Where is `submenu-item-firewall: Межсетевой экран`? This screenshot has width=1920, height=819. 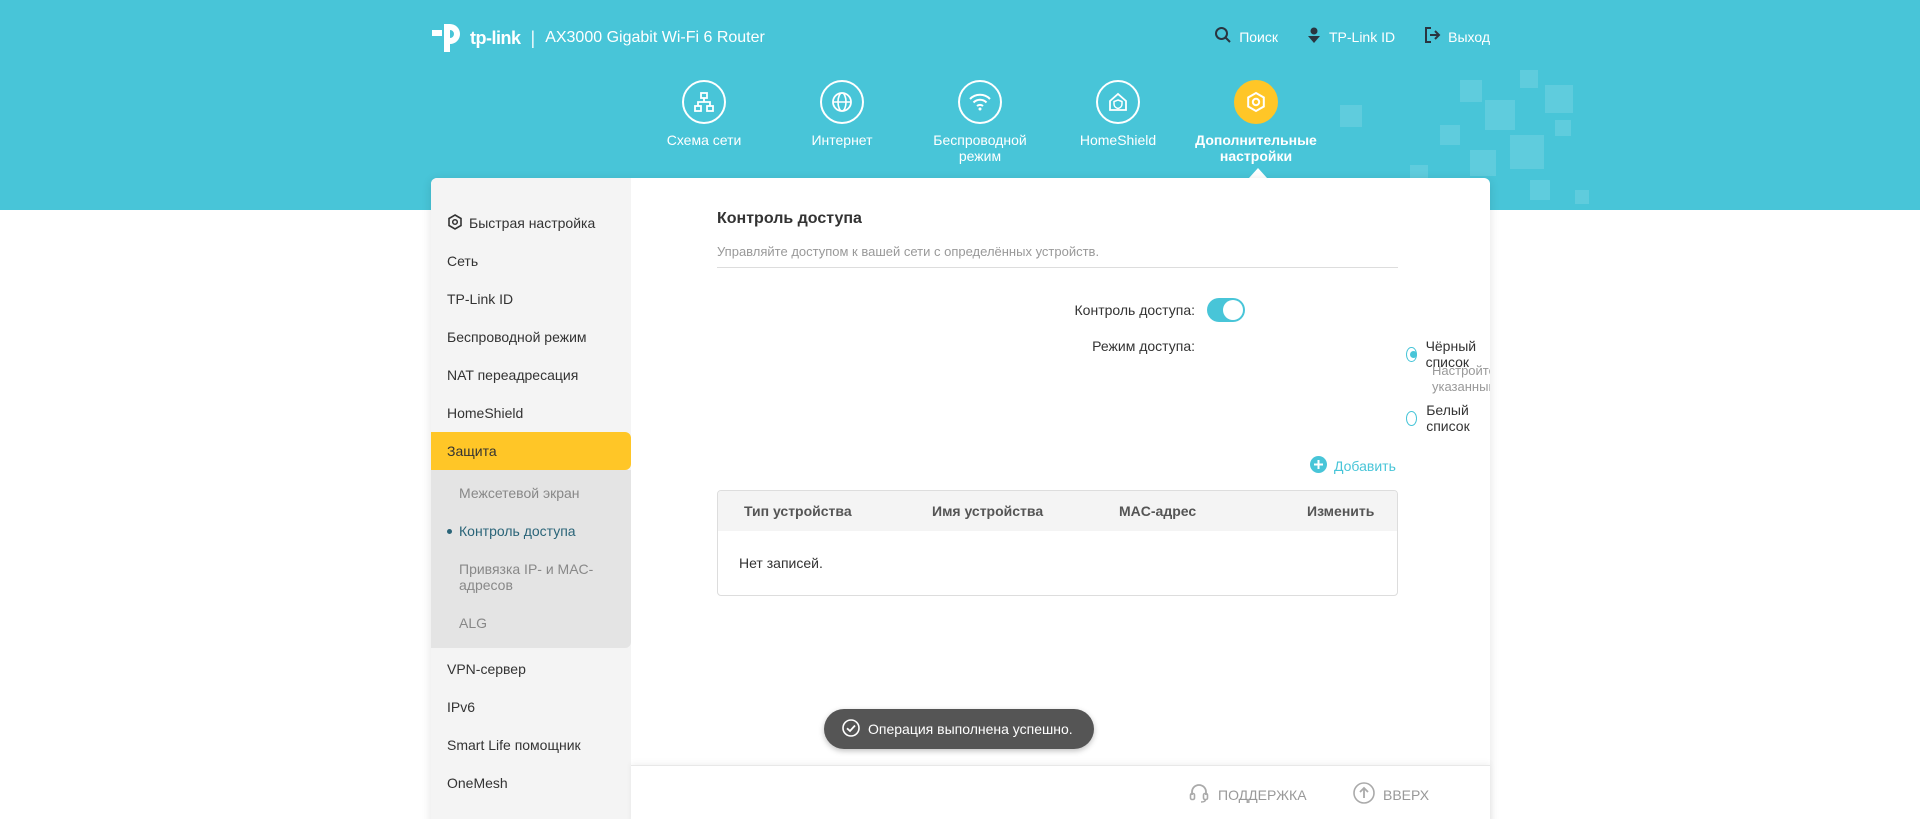 submenu-item-firewall: Межсетевой экран is located at coordinates (531, 493).